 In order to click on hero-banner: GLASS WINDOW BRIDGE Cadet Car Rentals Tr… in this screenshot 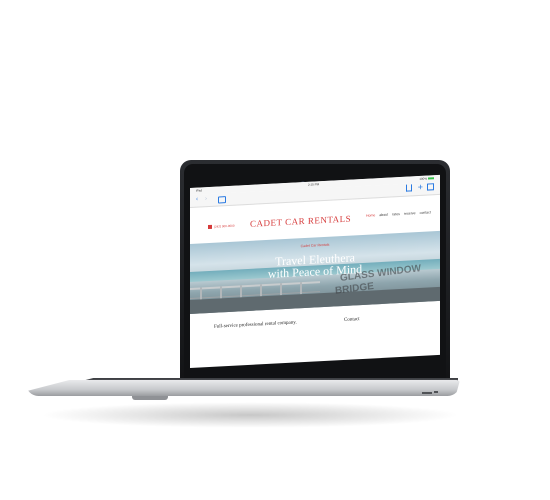, I will do `click(315, 272)`.